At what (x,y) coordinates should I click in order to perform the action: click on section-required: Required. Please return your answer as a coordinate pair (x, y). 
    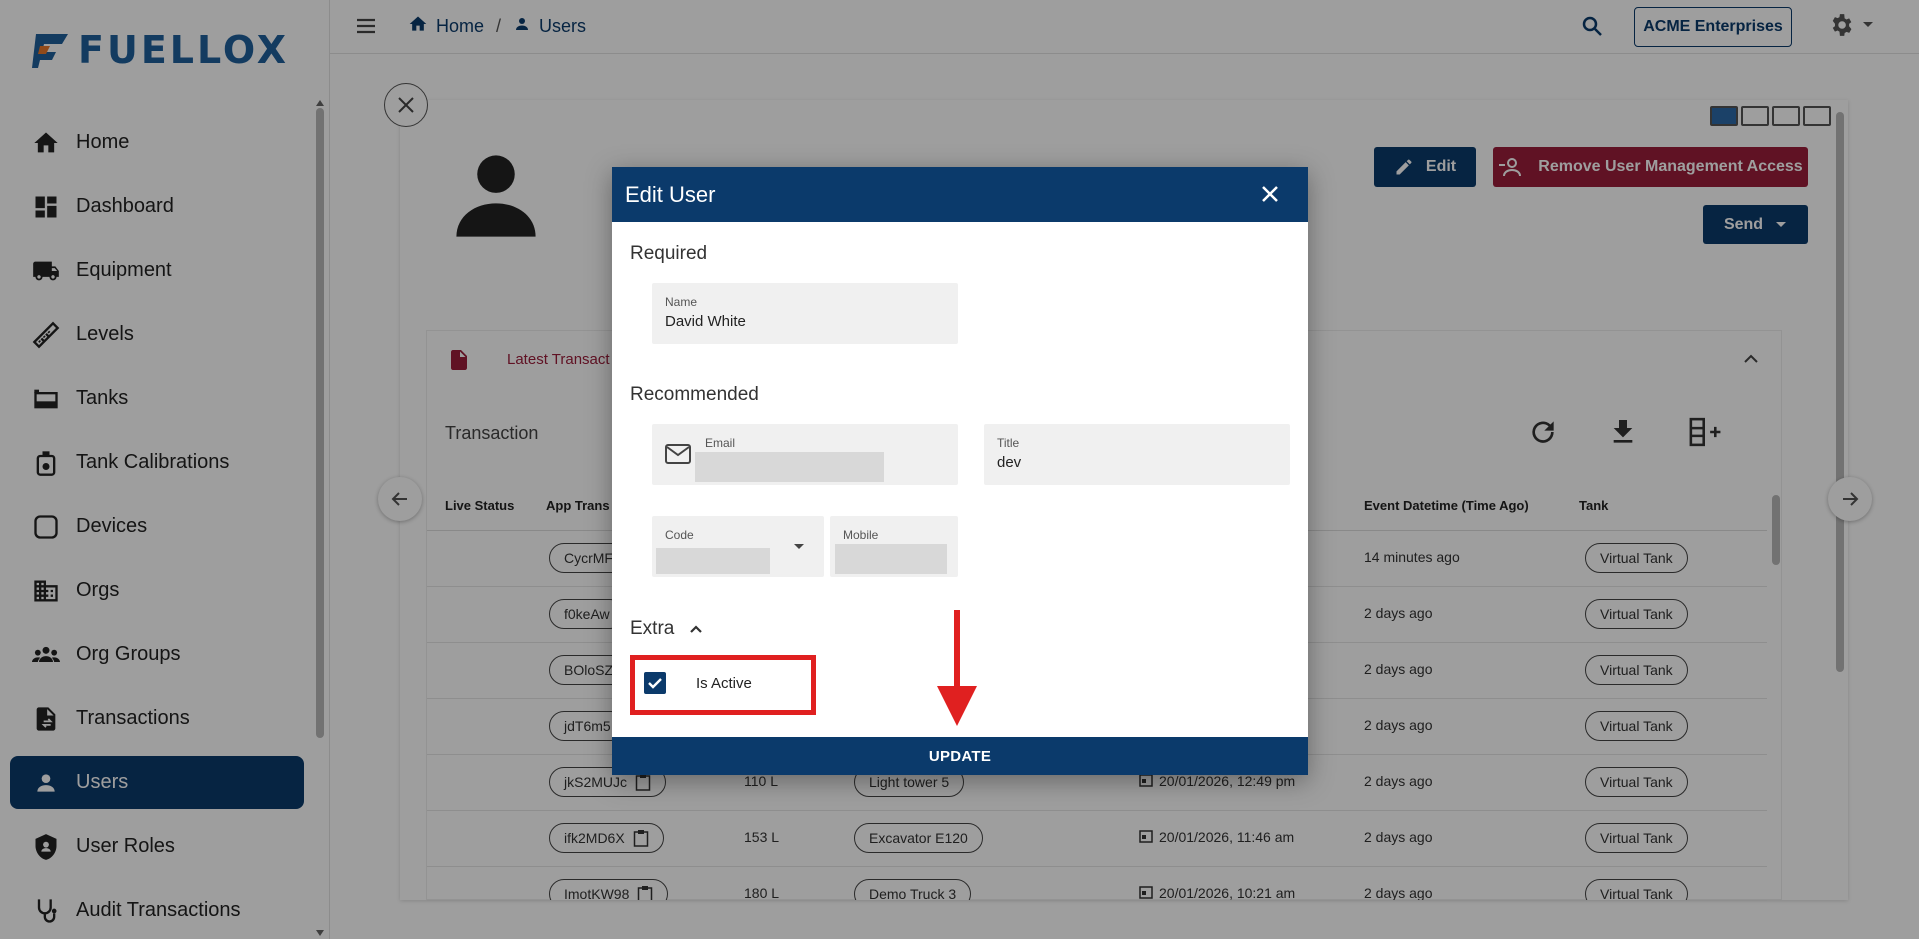
    Looking at the image, I should click on (669, 253).